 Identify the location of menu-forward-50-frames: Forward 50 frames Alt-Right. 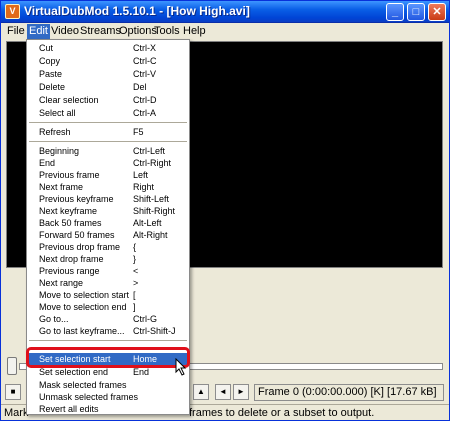
(108, 235).